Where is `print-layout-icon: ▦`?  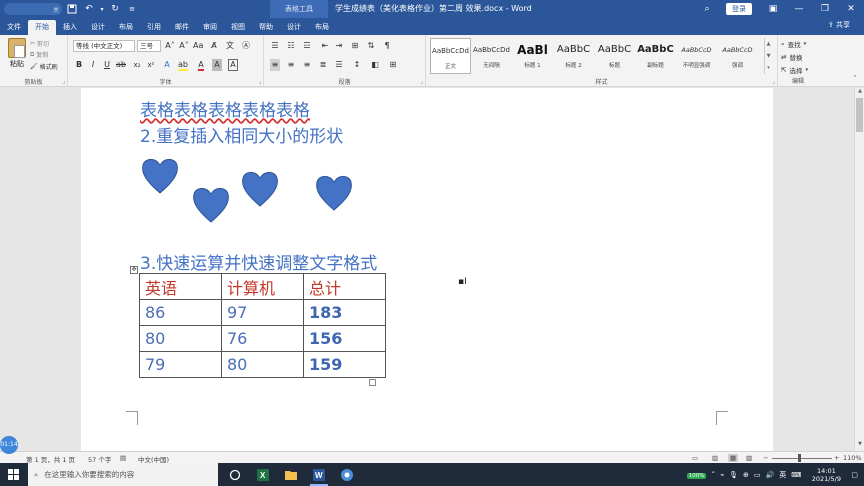 print-layout-icon: ▦ is located at coordinates (733, 458).